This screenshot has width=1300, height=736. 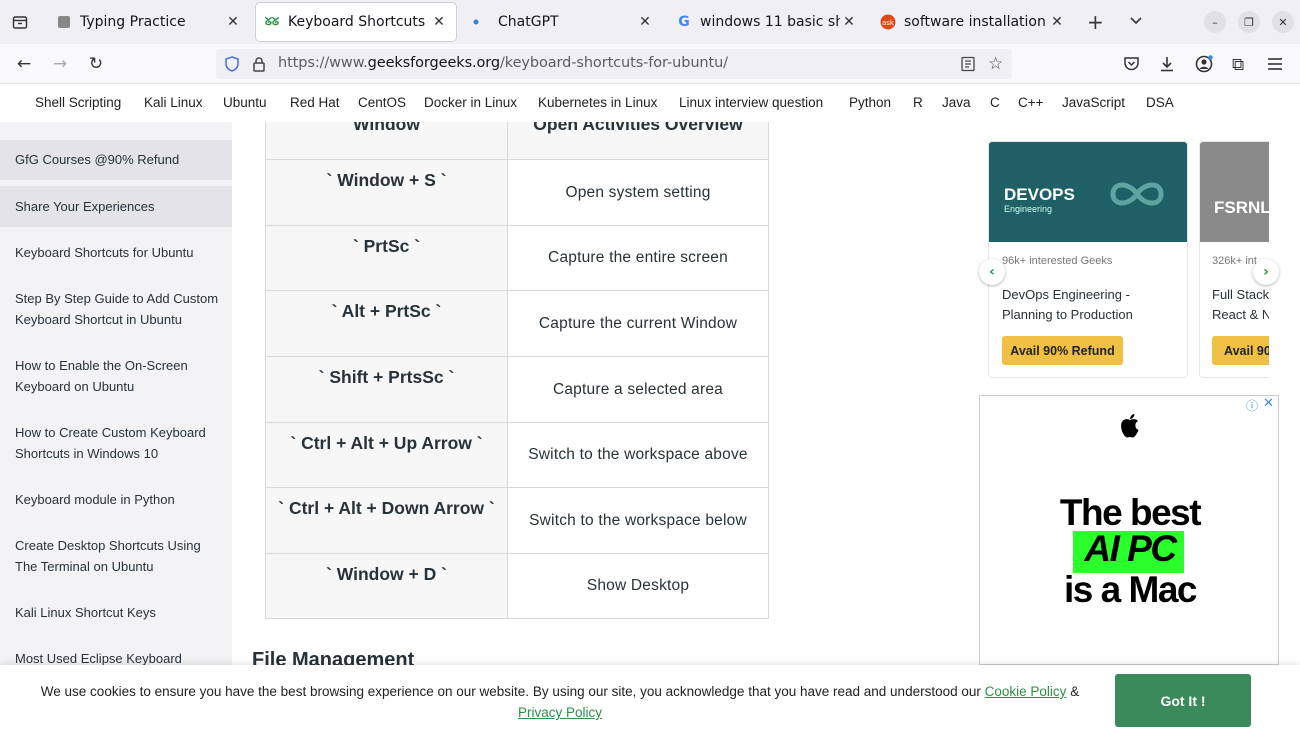 I want to click on category-javascript: JavaScript, so click(x=1093, y=102).